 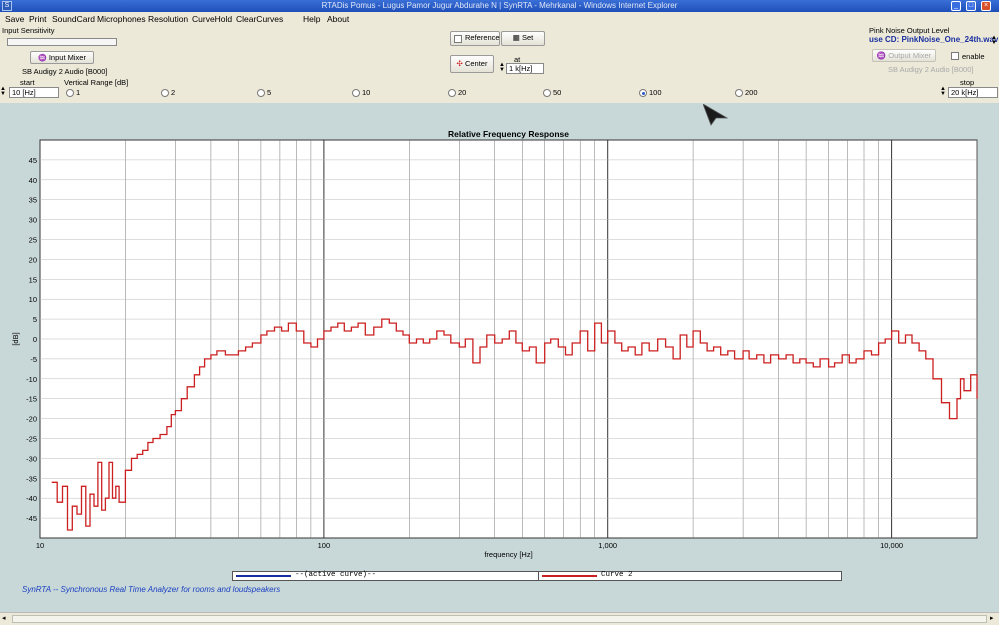 I want to click on stop-spinner: ▲ ▼, so click(x=943, y=91).